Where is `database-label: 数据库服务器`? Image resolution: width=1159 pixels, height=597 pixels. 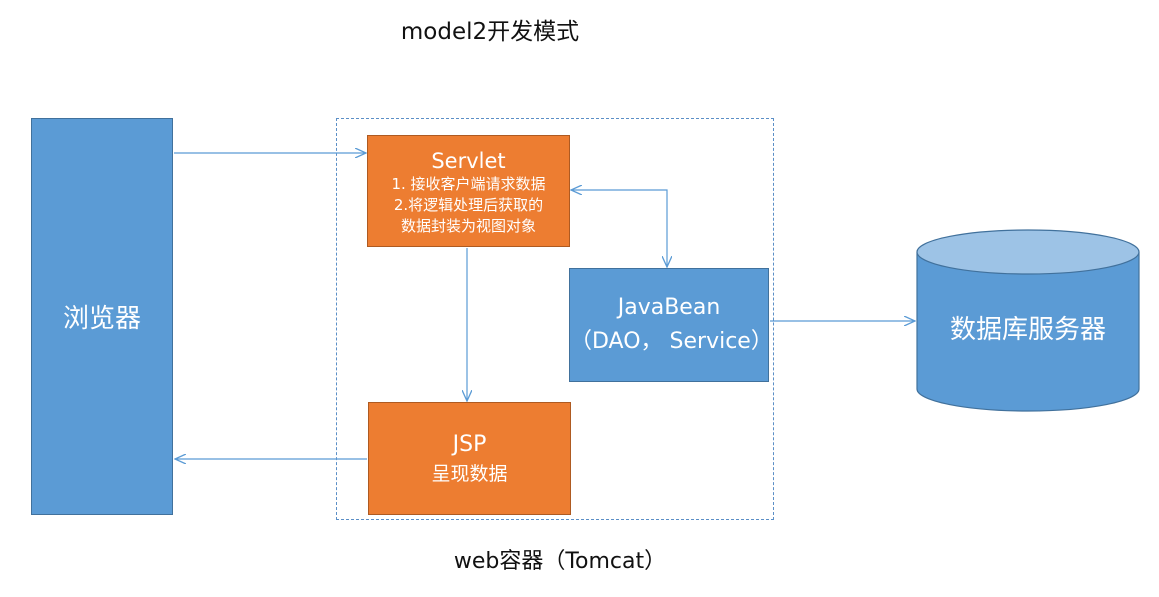 database-label: 数据库服务器 is located at coordinates (1027, 330).